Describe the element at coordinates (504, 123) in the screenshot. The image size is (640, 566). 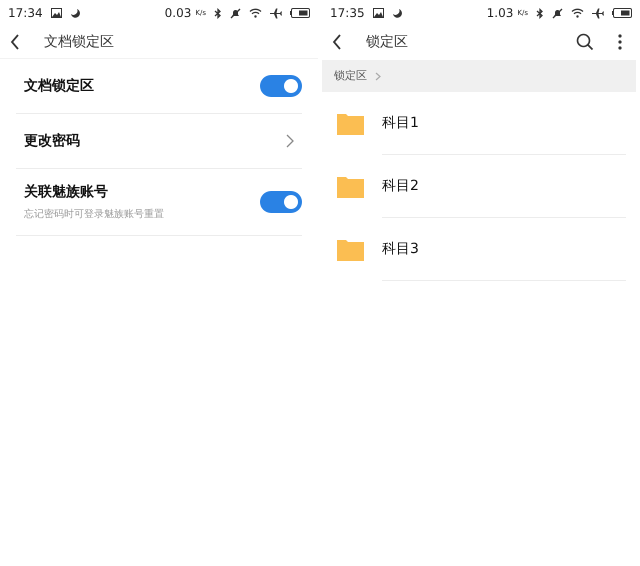
I see `folder-name: 科目1` at that location.